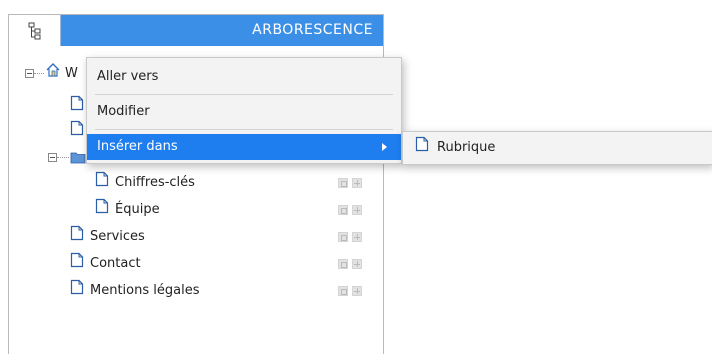  I want to click on panel-title: ARBORESCENCE, so click(312, 30).